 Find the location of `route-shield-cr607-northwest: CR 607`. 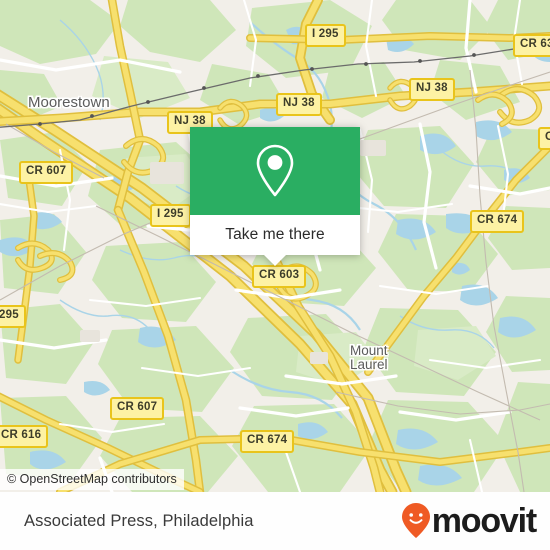

route-shield-cr607-northwest: CR 607 is located at coordinates (46, 172).